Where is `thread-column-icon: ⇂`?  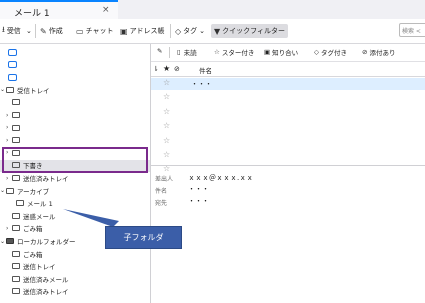
thread-column-icon: ⇂ is located at coordinates (156, 69).